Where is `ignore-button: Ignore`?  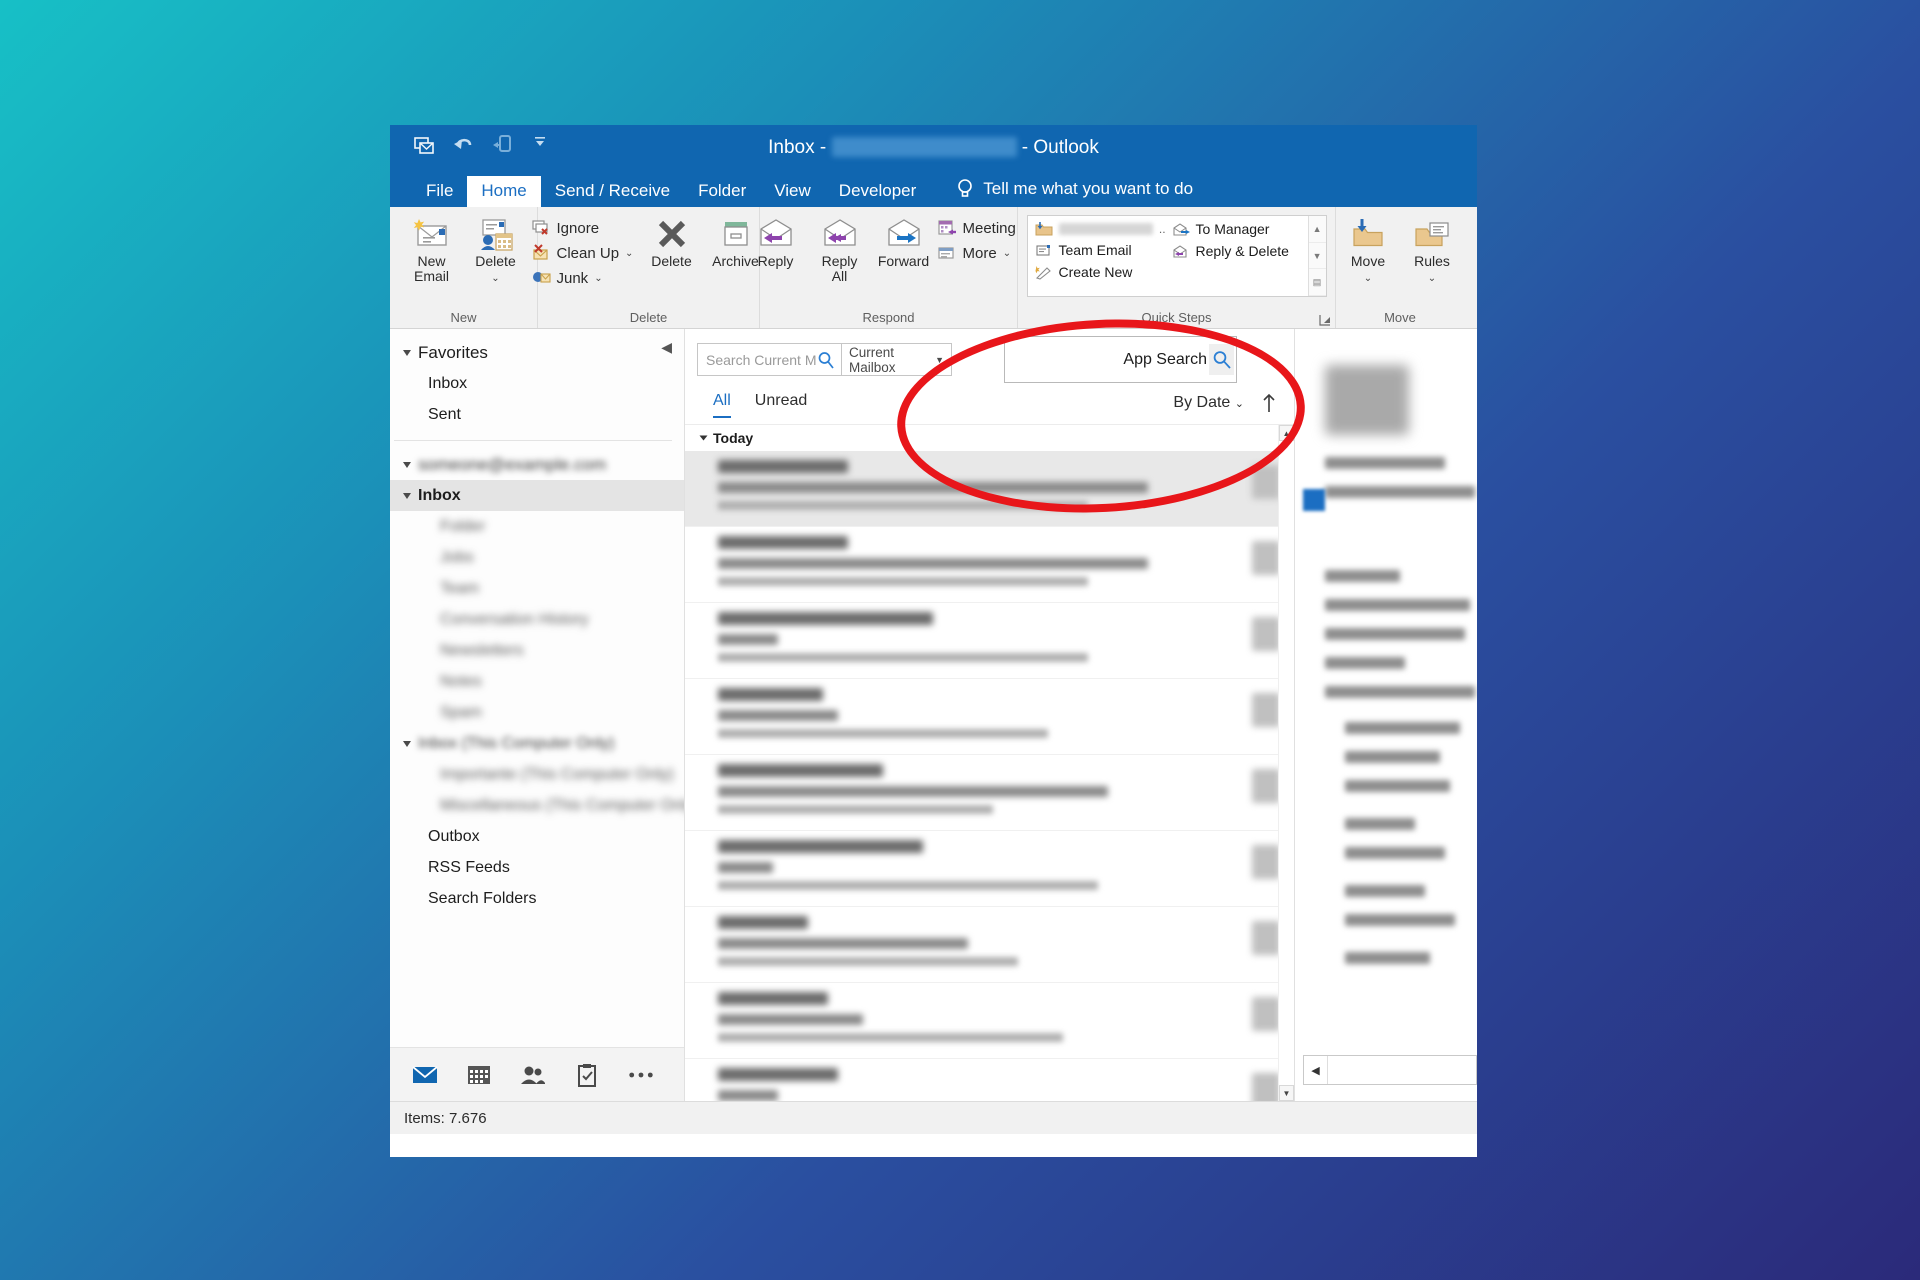
ignore-button: Ignore is located at coordinates (585, 228).